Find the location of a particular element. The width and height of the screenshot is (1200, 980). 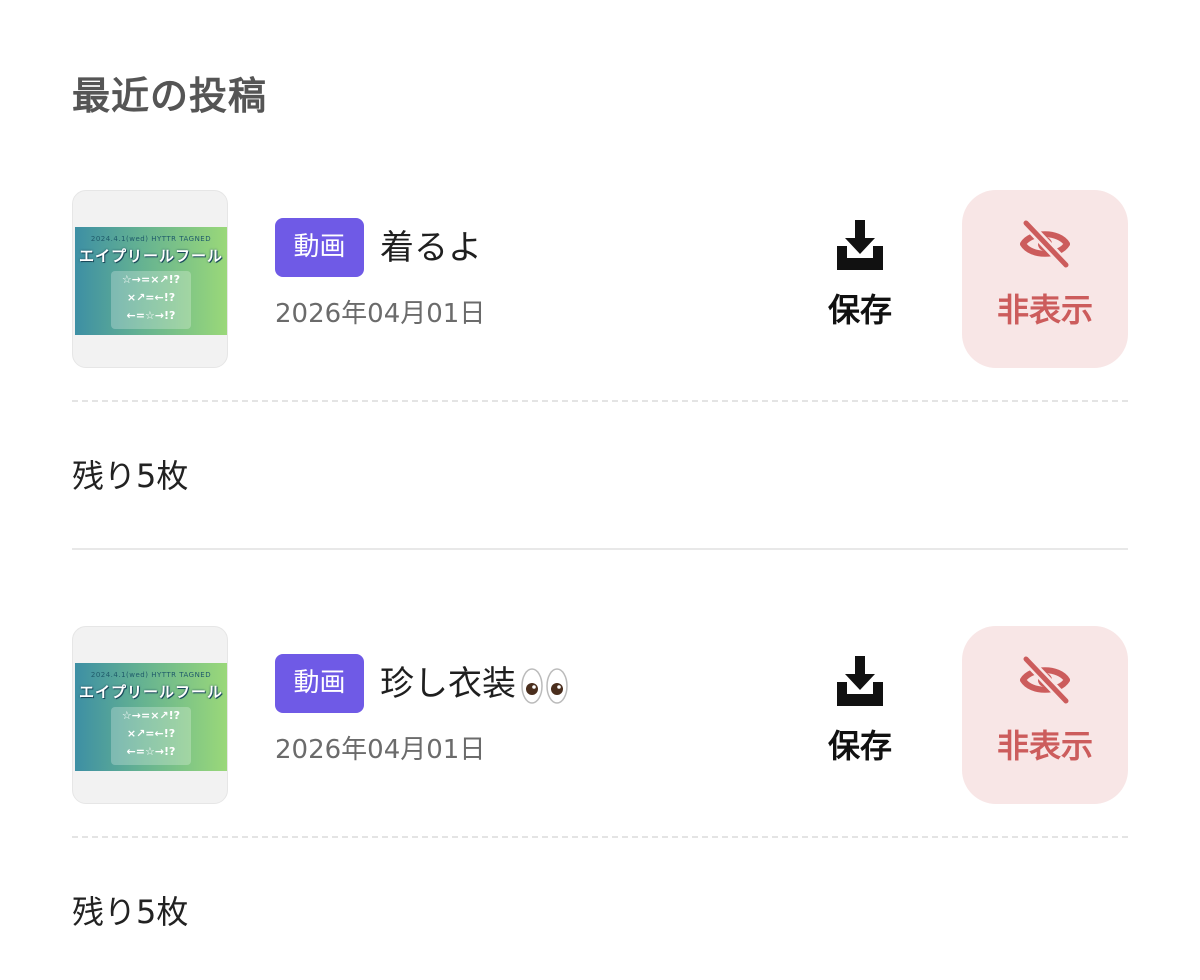

post-title-text: 珍し衣装 is located at coordinates (448, 684).